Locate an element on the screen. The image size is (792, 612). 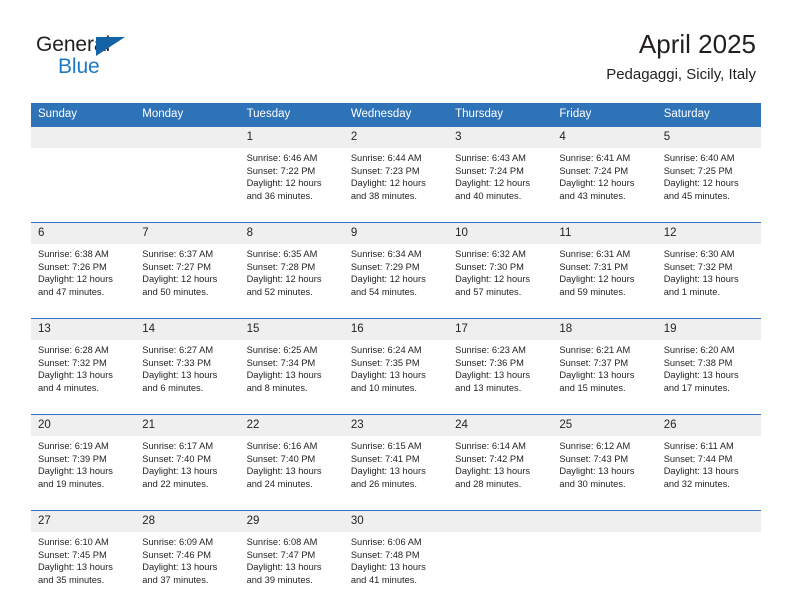
day-number-row: 13 14 15 16 17 18 19 is located at coordinates (396, 329).